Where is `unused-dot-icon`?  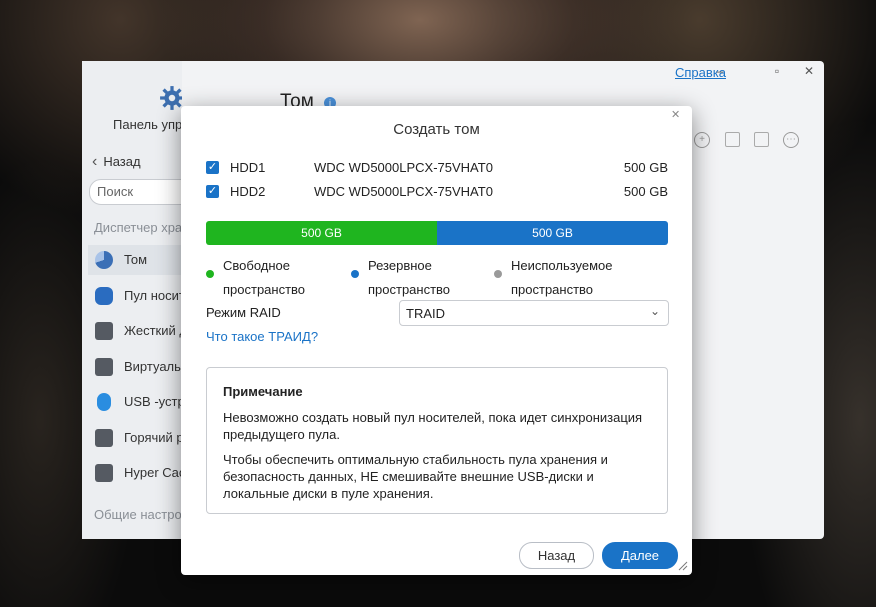
unused-dot-icon is located at coordinates (498, 274).